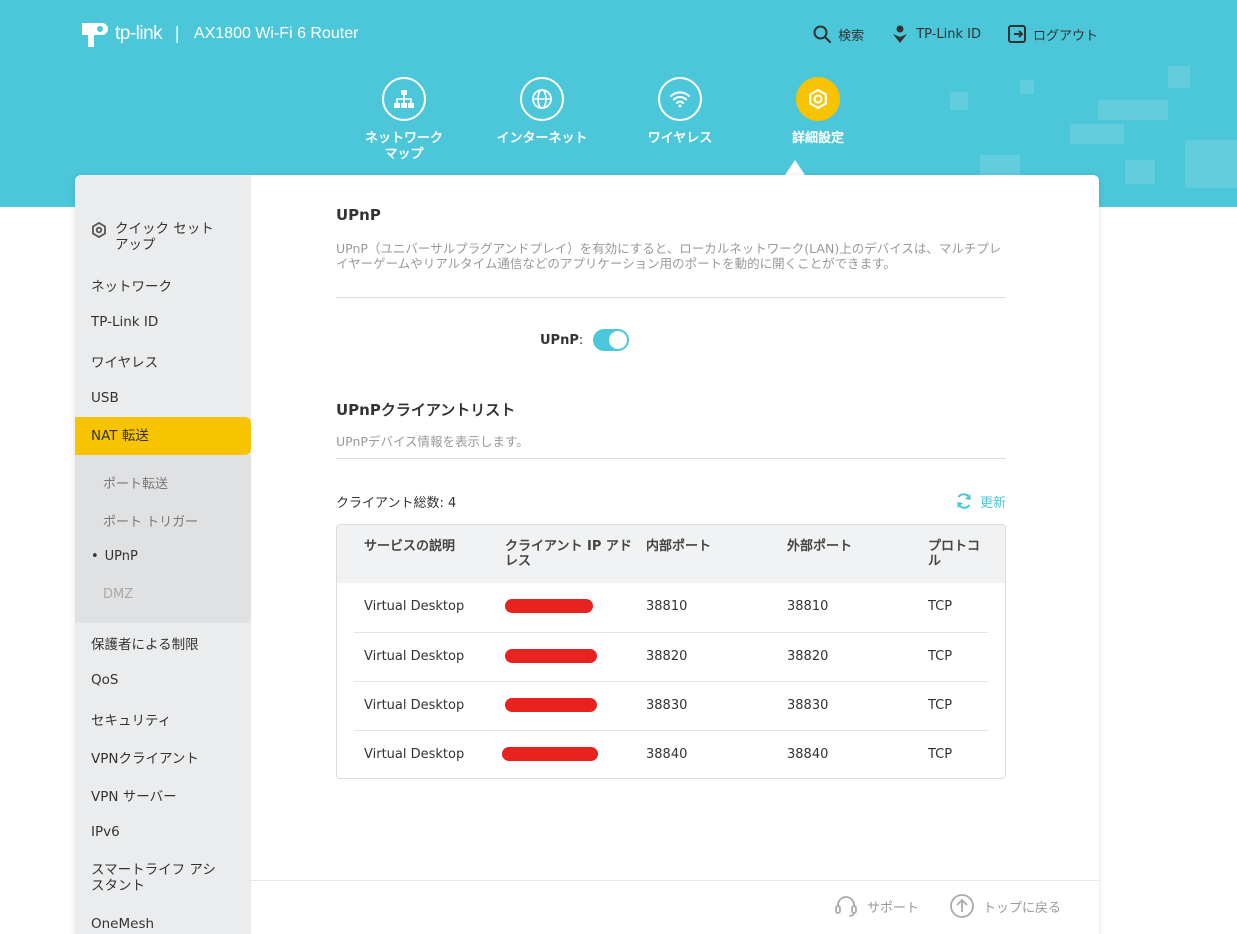  I want to click on sidebar-item-nat-forwarding: NAT 転送, so click(163, 436).